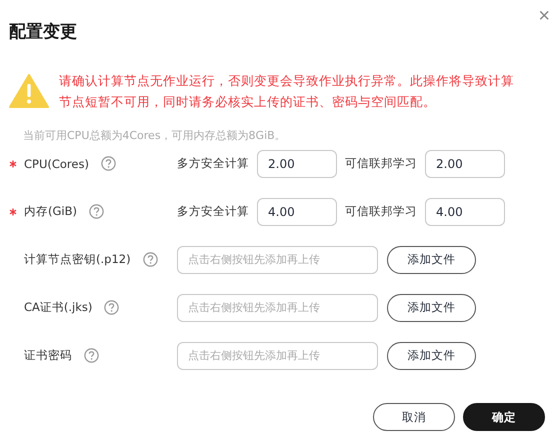 This screenshot has height=439, width=559. What do you see at coordinates (154, 135) in the screenshot?
I see `quota-note: 当前可用CPU总额为4Cores，可用内存总额为8GiB。` at bounding box center [154, 135].